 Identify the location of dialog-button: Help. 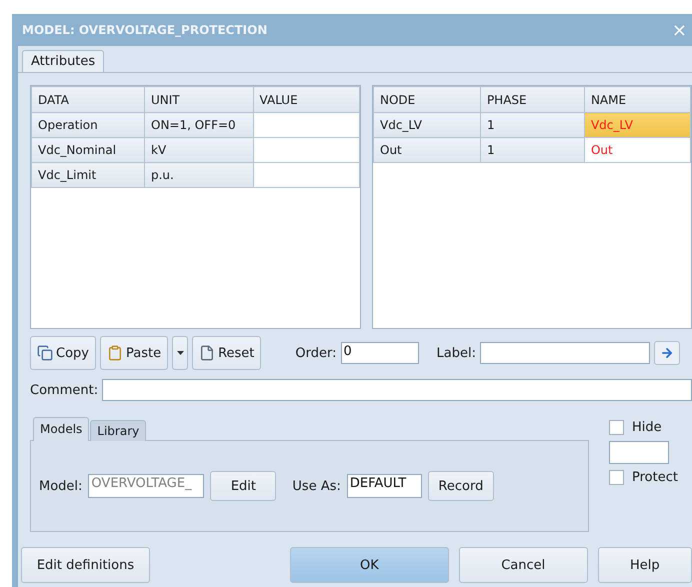
(645, 565).